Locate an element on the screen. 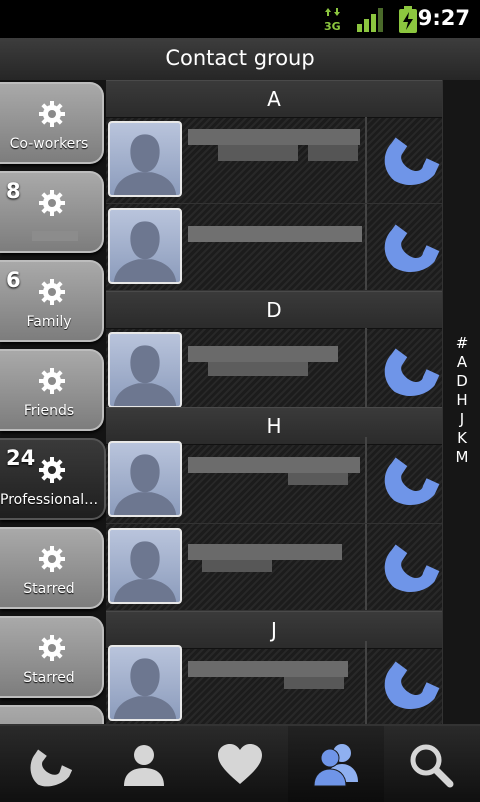  index-letter: H is located at coordinates (461, 400).